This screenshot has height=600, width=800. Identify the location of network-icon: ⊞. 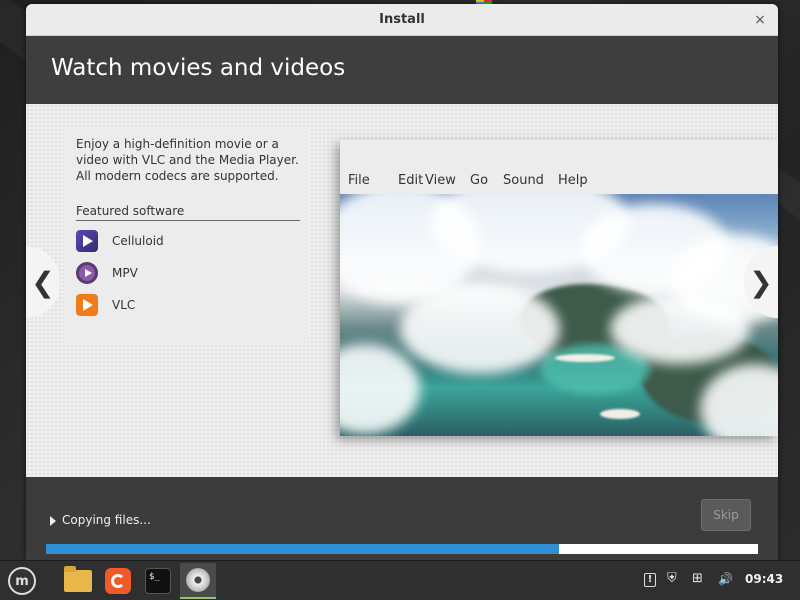
(697, 578).